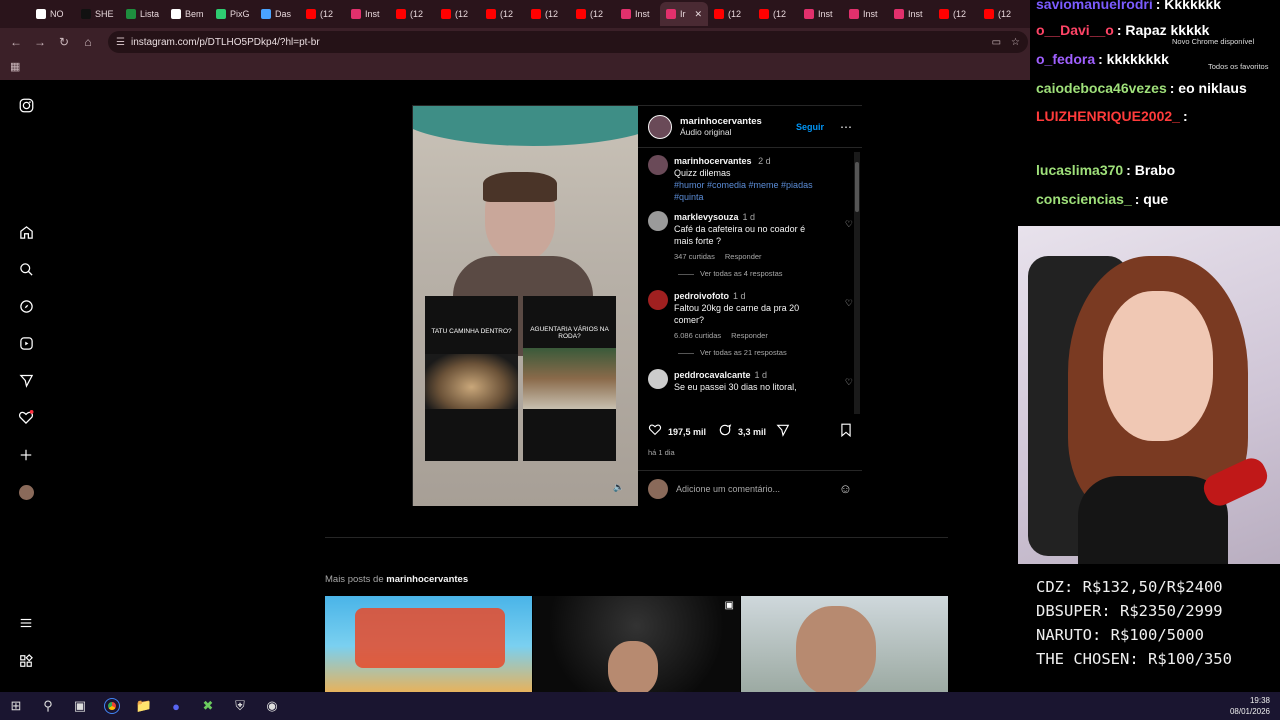 The height and width of the screenshot is (720, 1280). I want to click on comment-likes: 347 curtidas, so click(694, 256).